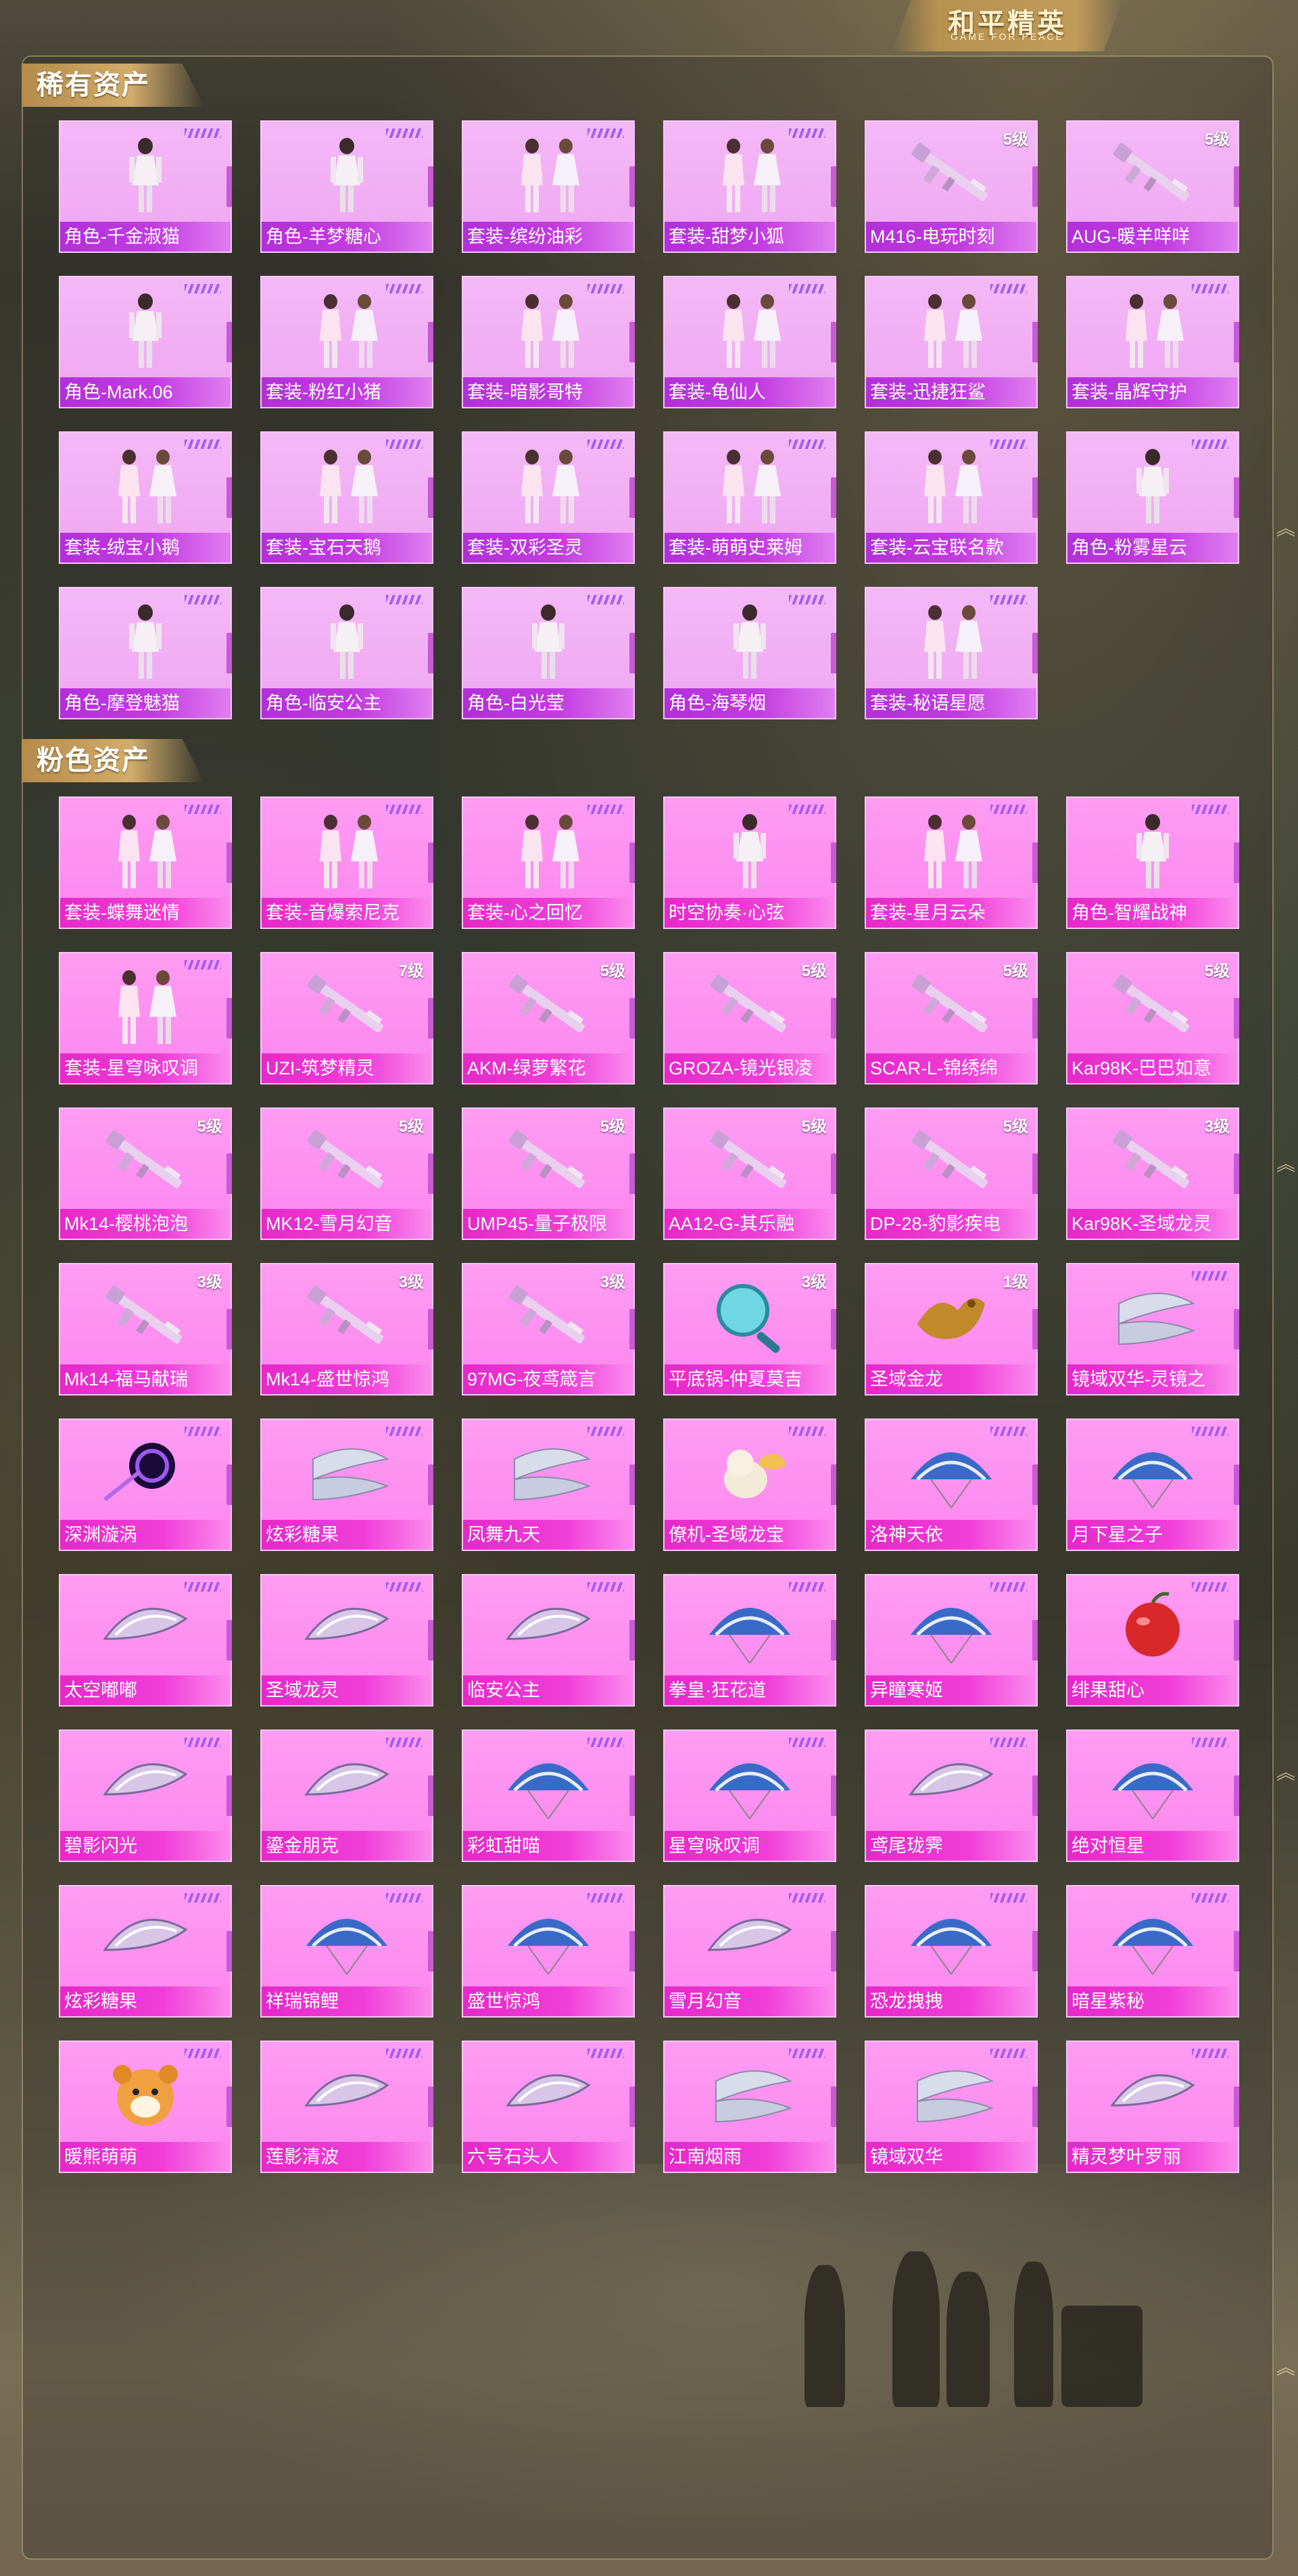 The width and height of the screenshot is (1298, 2576). What do you see at coordinates (346, 862) in the screenshot?
I see `asset-card: 套装-音爆索尼克` at bounding box center [346, 862].